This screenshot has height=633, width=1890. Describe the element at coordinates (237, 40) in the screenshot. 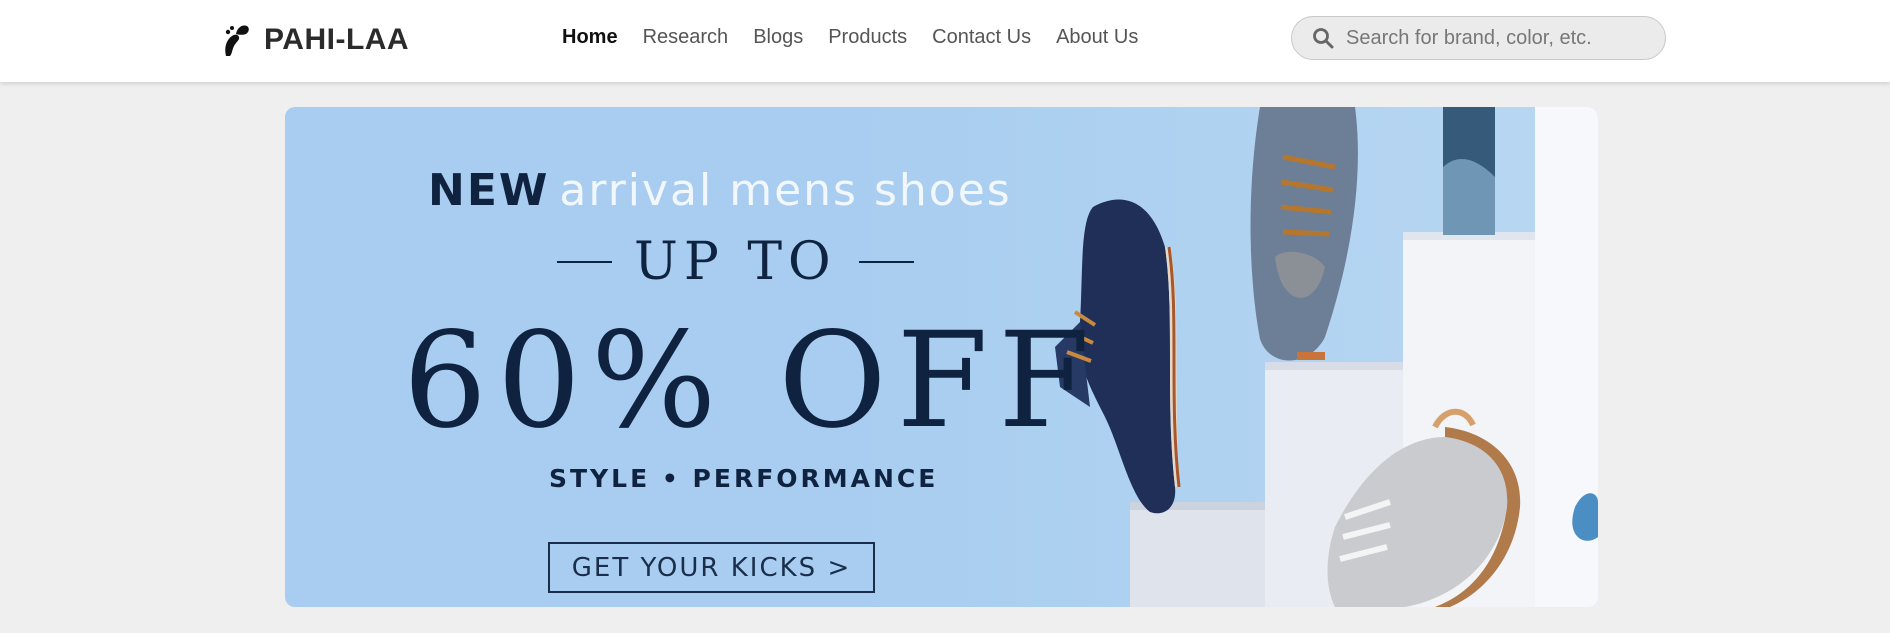

I see `footprint-logo-icon` at that location.